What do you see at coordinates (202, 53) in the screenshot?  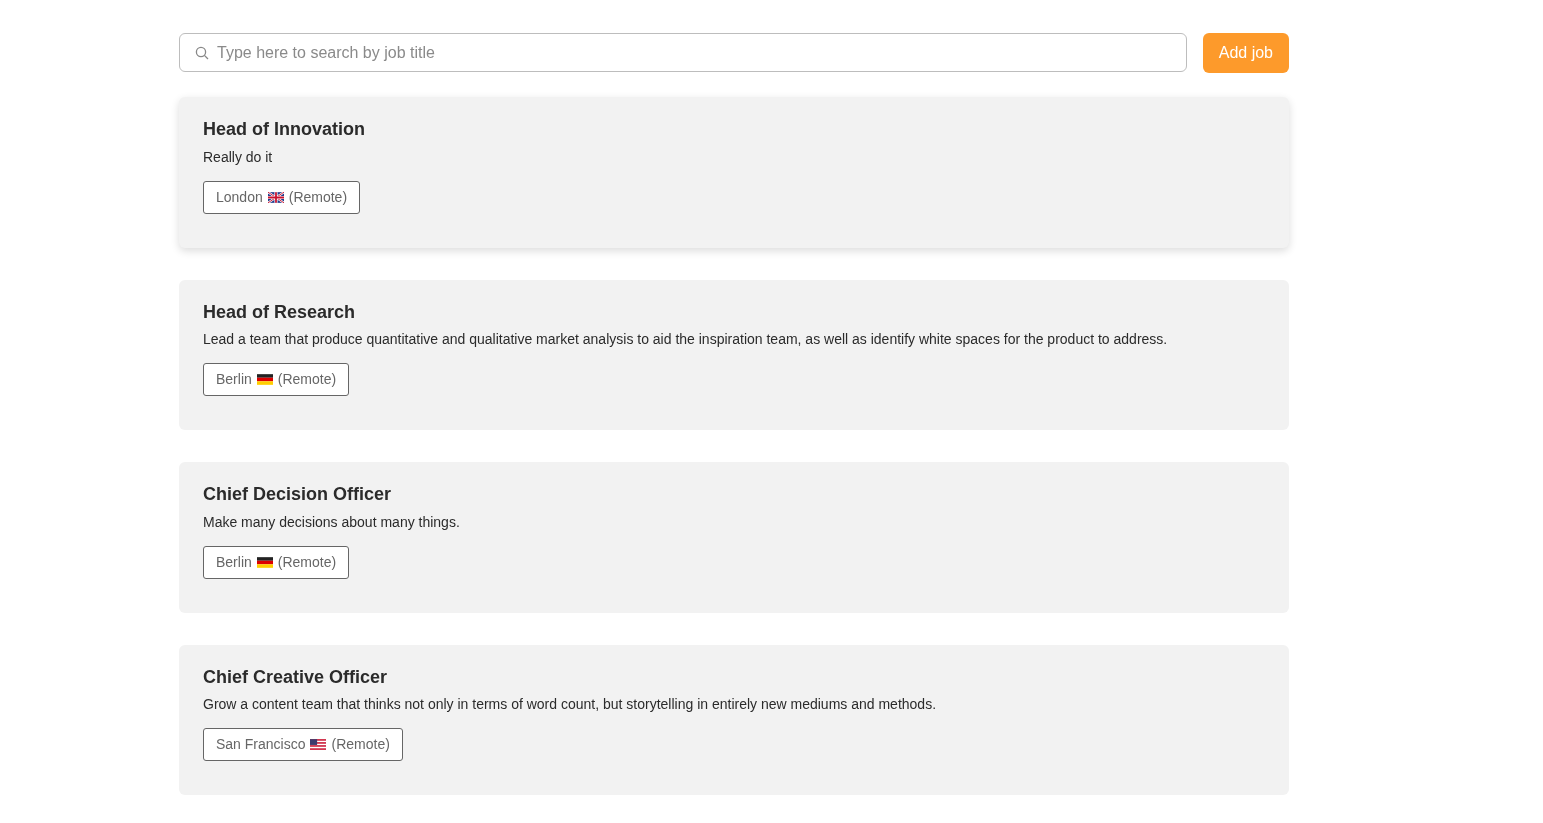 I see `search-icon` at bounding box center [202, 53].